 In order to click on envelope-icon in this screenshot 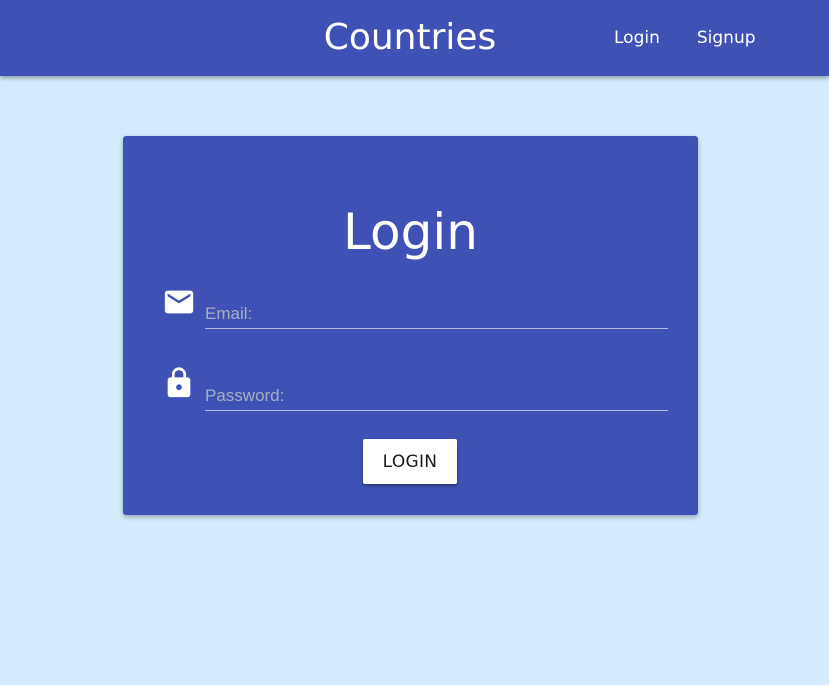, I will do `click(179, 302)`.